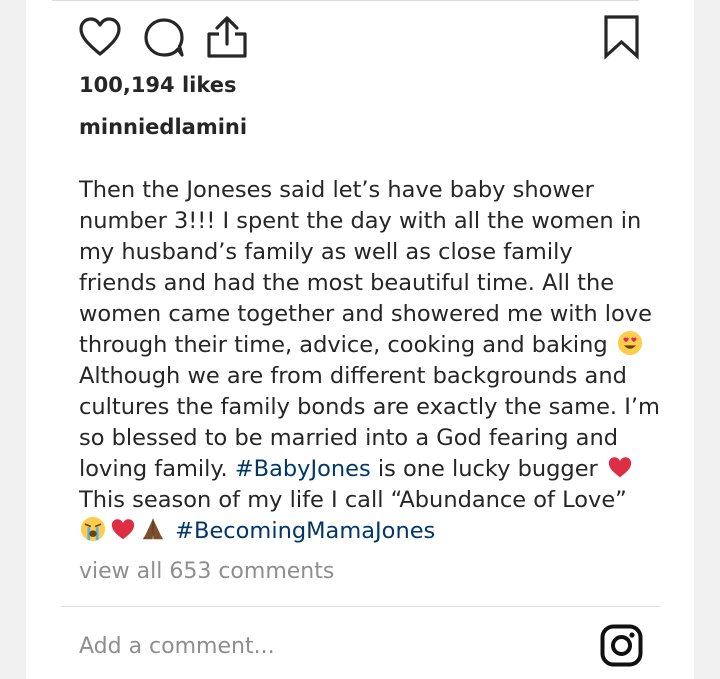  What do you see at coordinates (100, 36) in the screenshot?
I see `heart-icon` at bounding box center [100, 36].